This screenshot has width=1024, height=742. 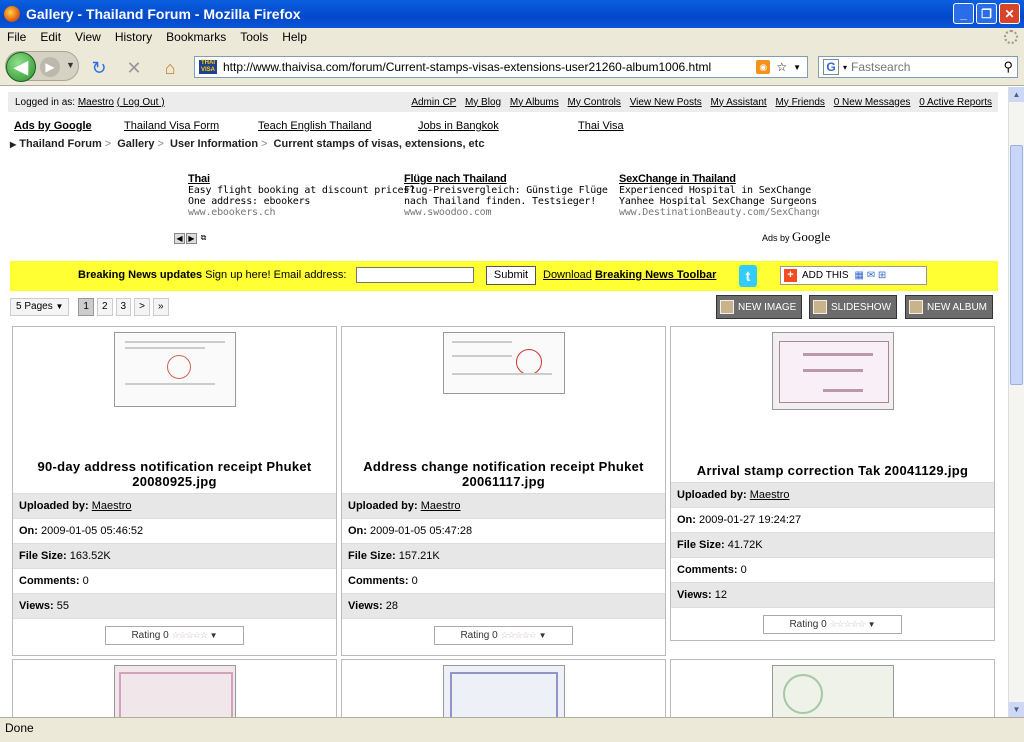 I want to click on menu-tools: Tools, so click(x=254, y=37).